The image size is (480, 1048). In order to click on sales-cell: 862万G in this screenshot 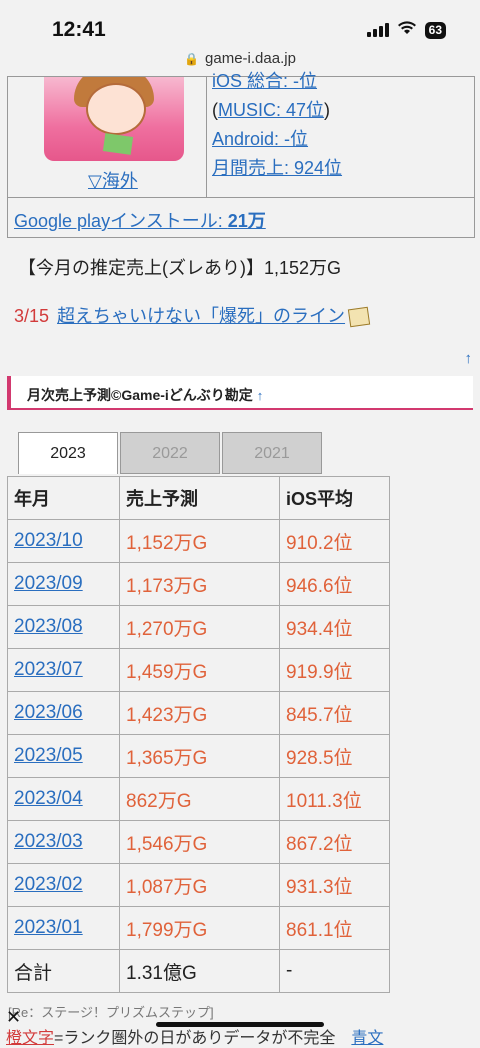, I will do `click(199, 799)`.